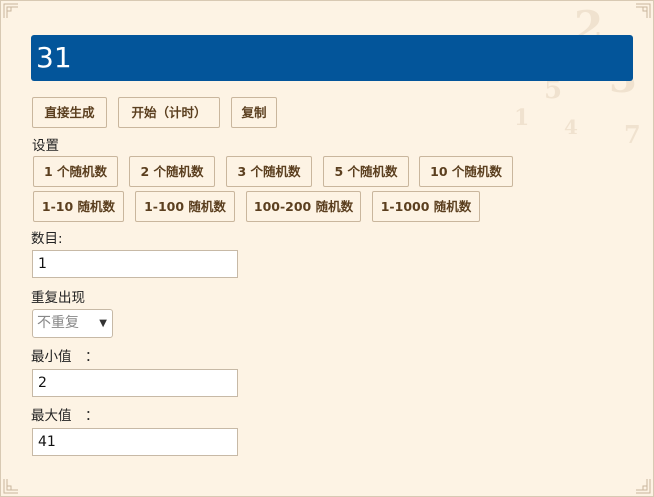  Describe the element at coordinates (65, 357) in the screenshot. I see `min-label: 最小值 ：` at that location.